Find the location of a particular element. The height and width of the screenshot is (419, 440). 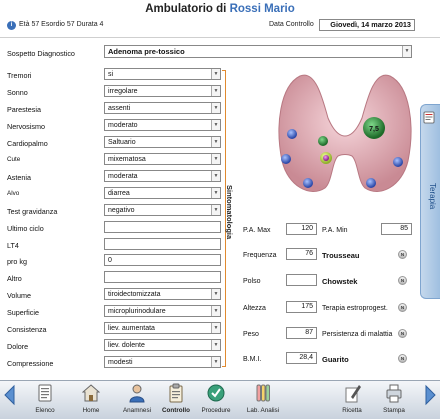

prescription-icon is located at coordinates (429, 117).